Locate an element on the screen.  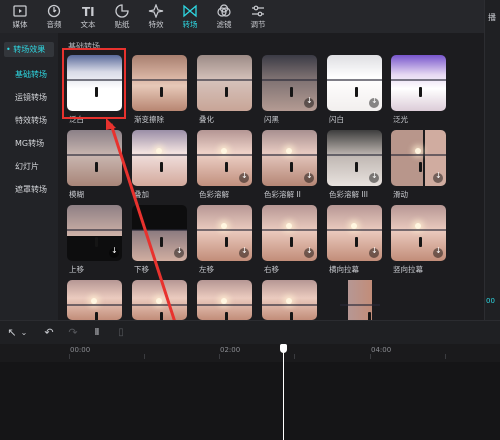
tick-label: 04:00 is located at coordinates (381, 350).